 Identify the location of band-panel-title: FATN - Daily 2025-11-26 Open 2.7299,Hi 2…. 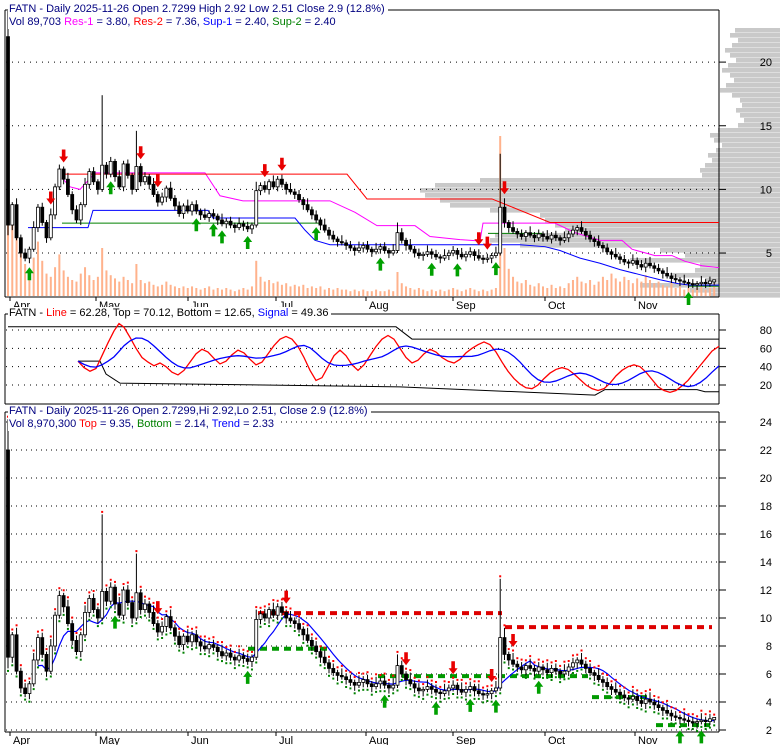
(189, 418).